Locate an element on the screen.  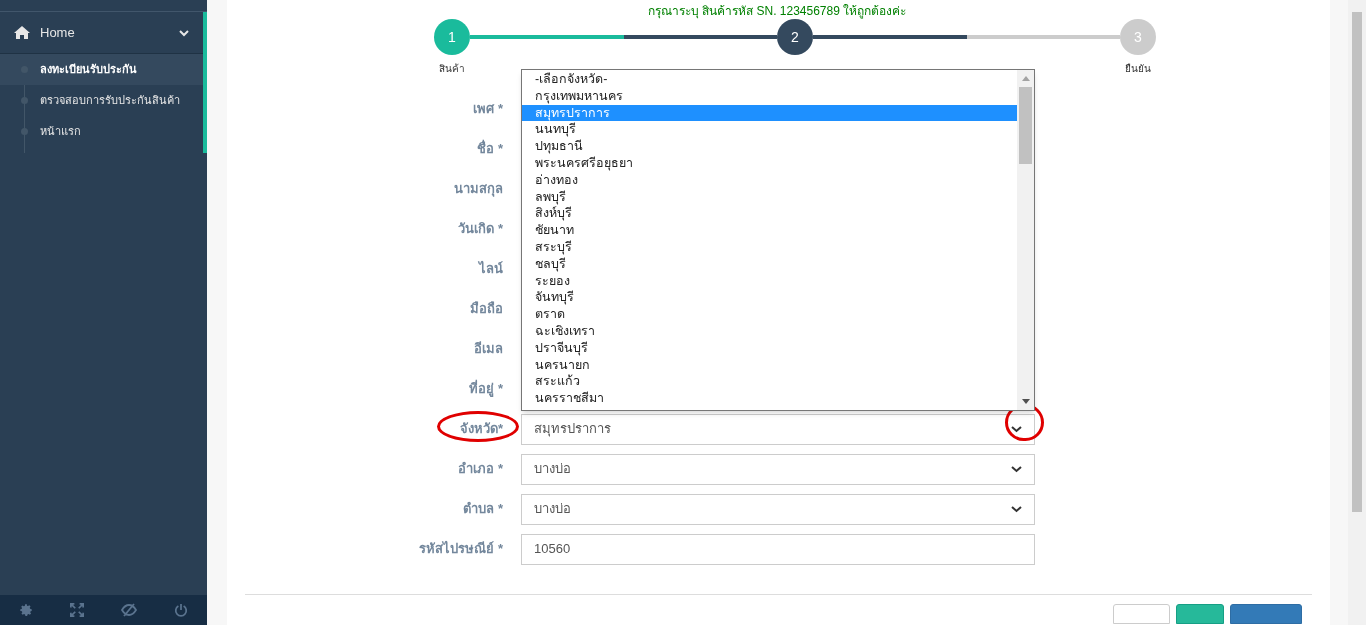
dropdown-option: นครนายก is located at coordinates (769, 365).